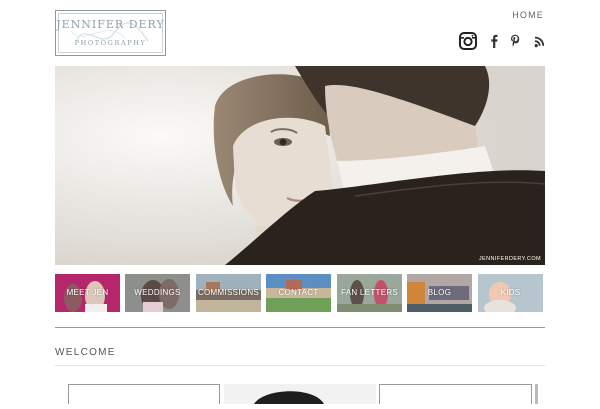 This screenshot has height=409, width=600. Describe the element at coordinates (509, 259) in the screenshot. I see `hero-credit: JENNIFERDERY.COM` at that location.